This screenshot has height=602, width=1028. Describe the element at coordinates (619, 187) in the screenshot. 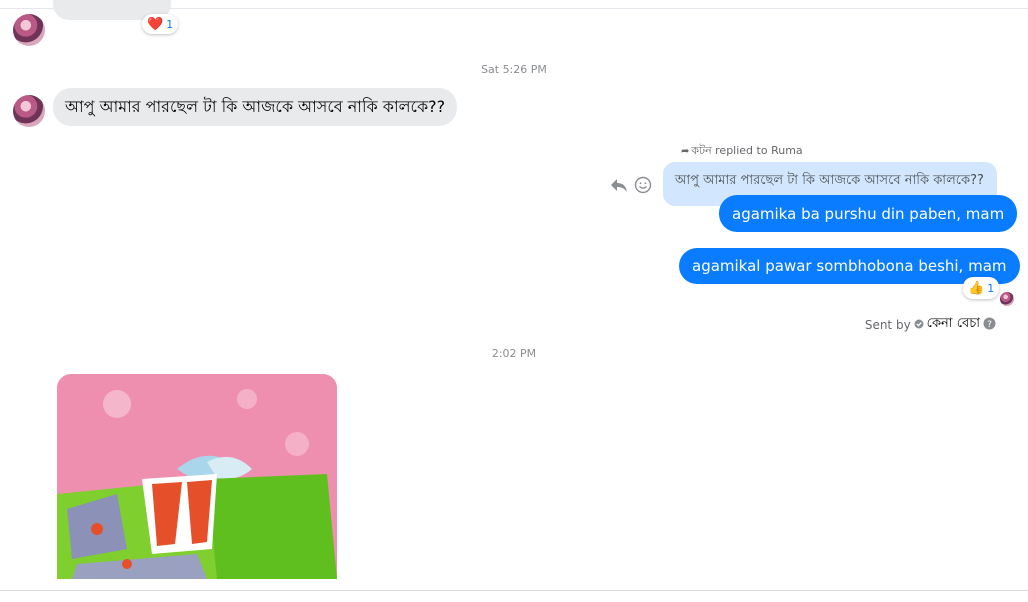

I see `reply-icon` at that location.